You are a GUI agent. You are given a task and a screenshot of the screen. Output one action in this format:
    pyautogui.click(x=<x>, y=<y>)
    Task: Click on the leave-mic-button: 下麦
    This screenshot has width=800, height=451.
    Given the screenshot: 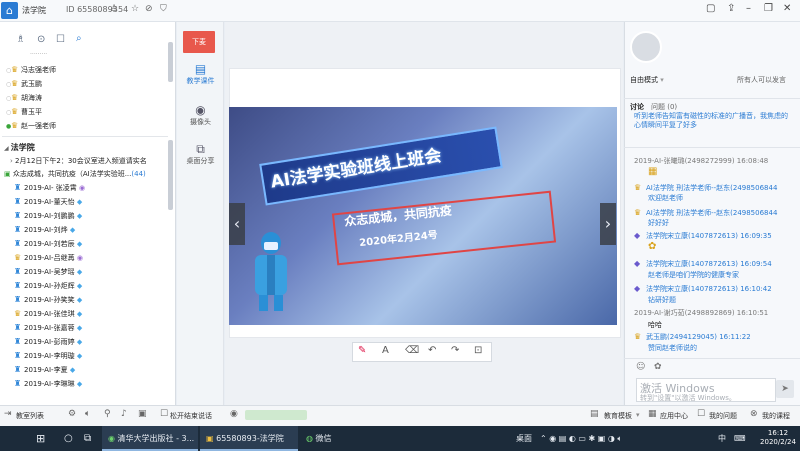 What is the action you would take?
    pyautogui.click(x=199, y=42)
    